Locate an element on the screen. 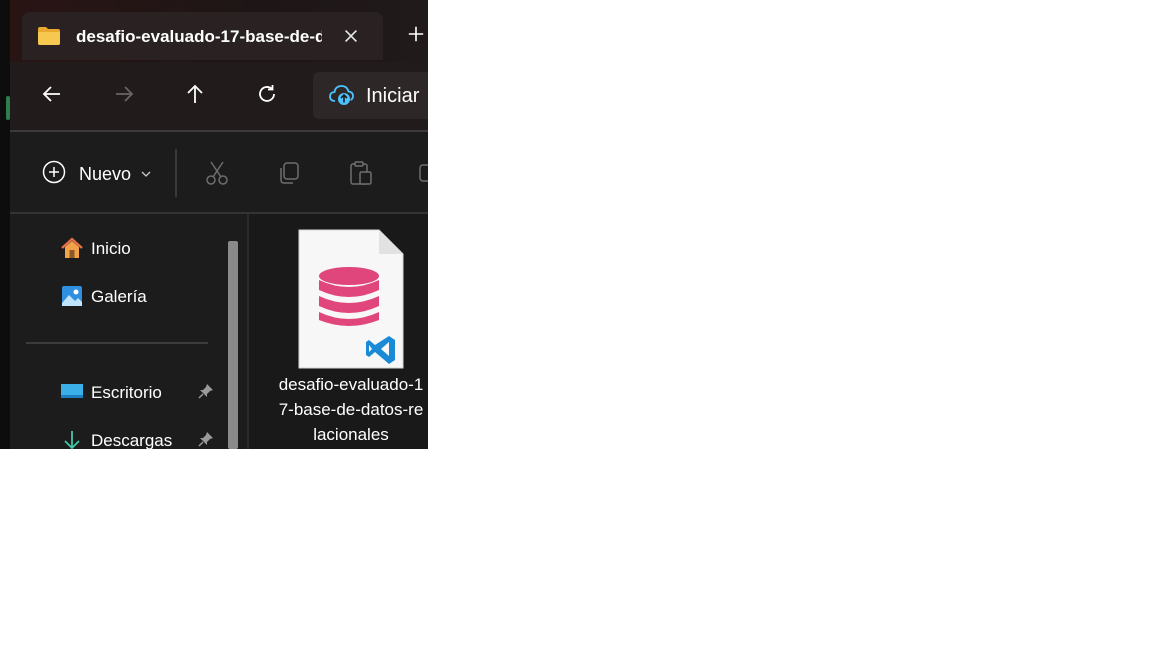 This screenshot has height=648, width=1152. new-button-label: Nuevo is located at coordinates (105, 174).